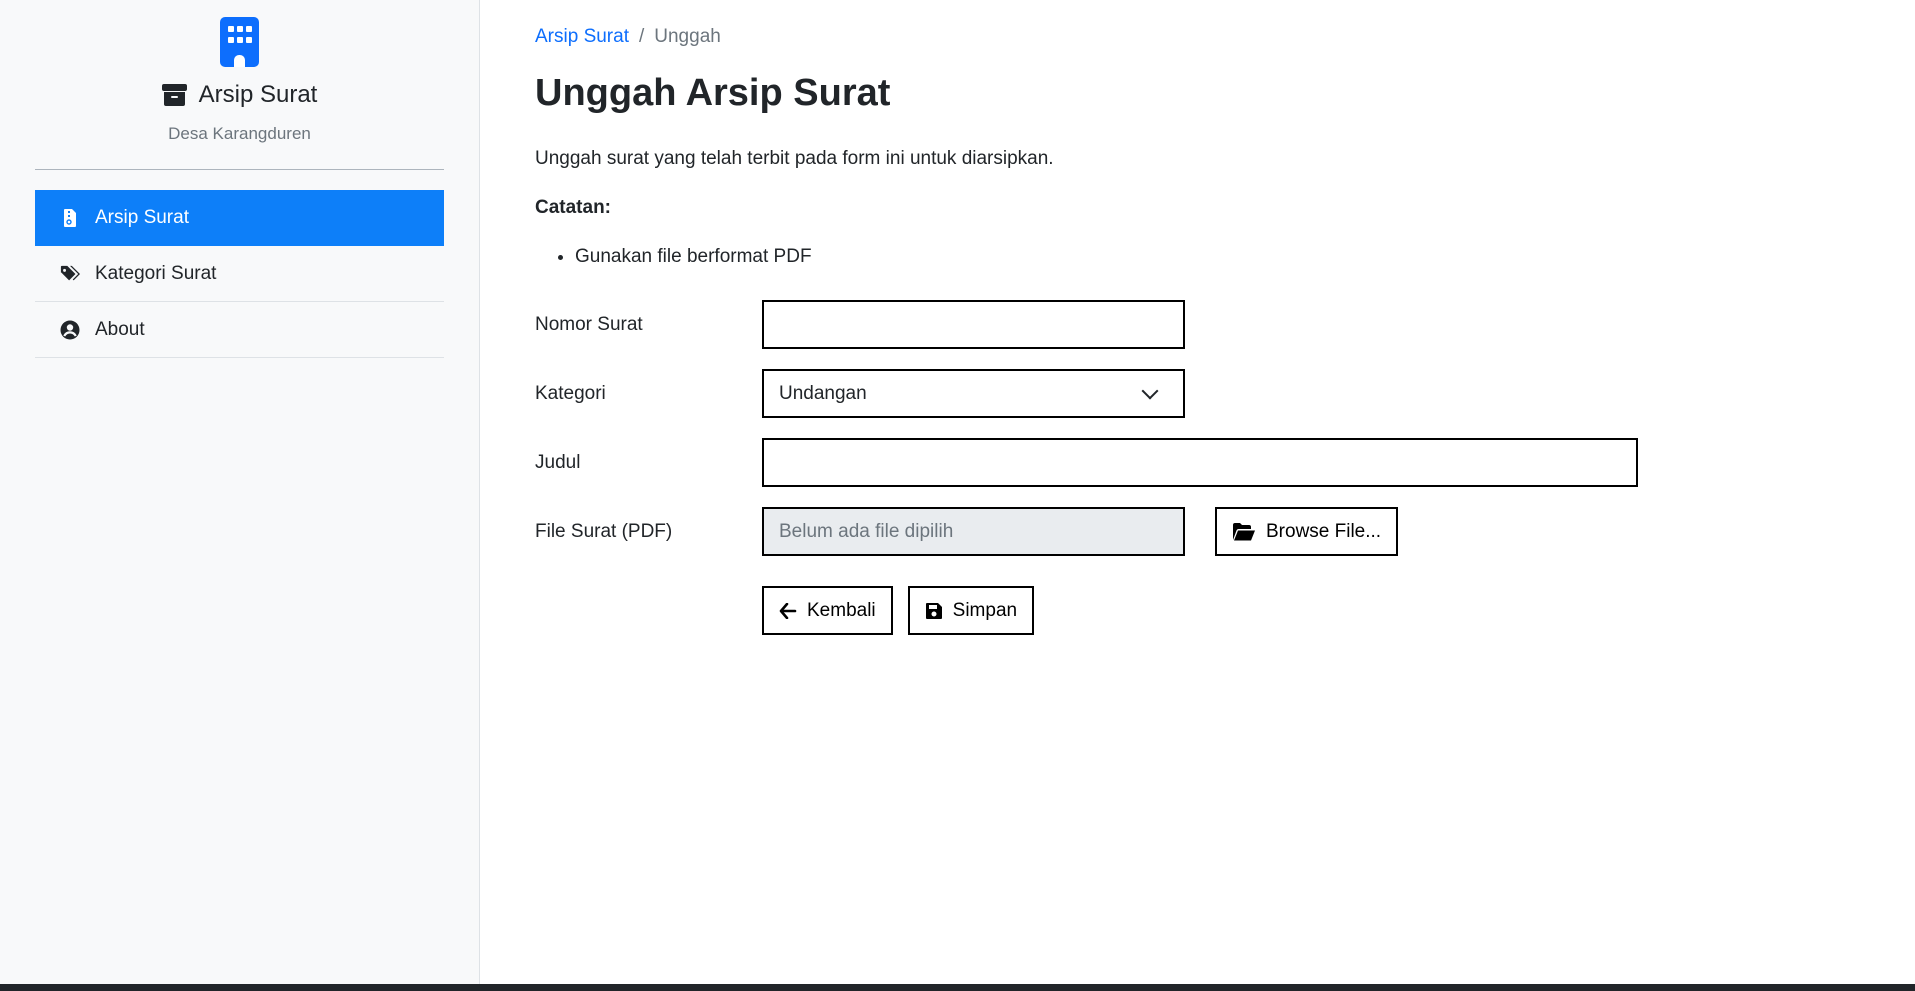 The height and width of the screenshot is (991, 1915). What do you see at coordinates (239, 169) in the screenshot?
I see `sidebar-divider` at bounding box center [239, 169].